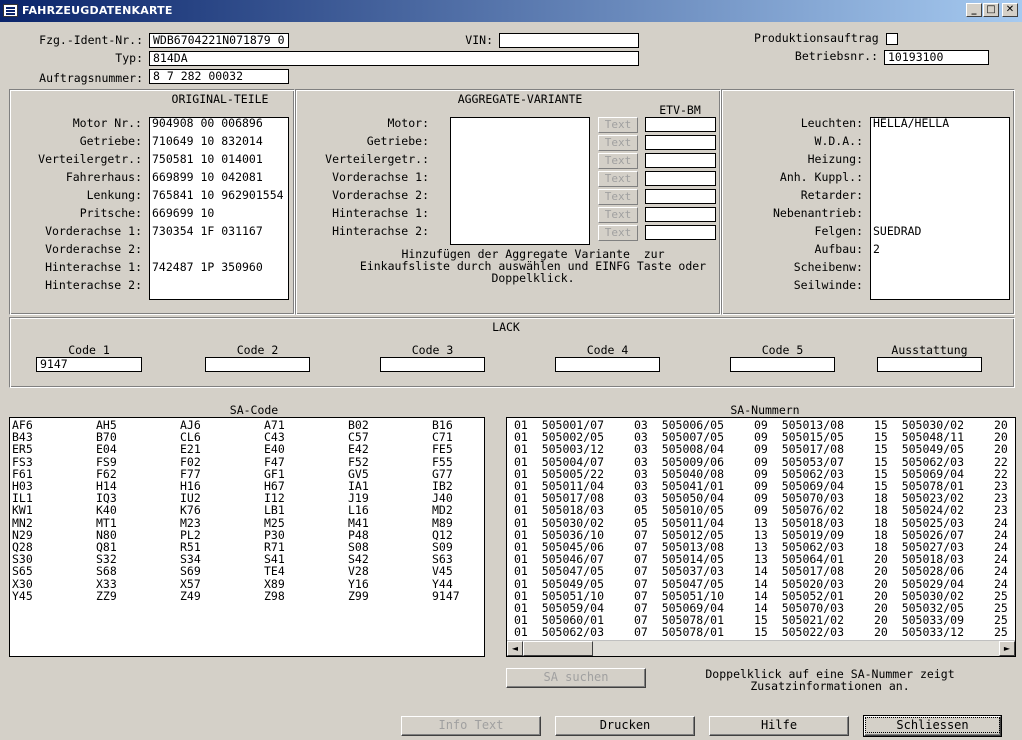  What do you see at coordinates (432, 350) in the screenshot?
I see `lack-code-label: Code 3` at bounding box center [432, 350].